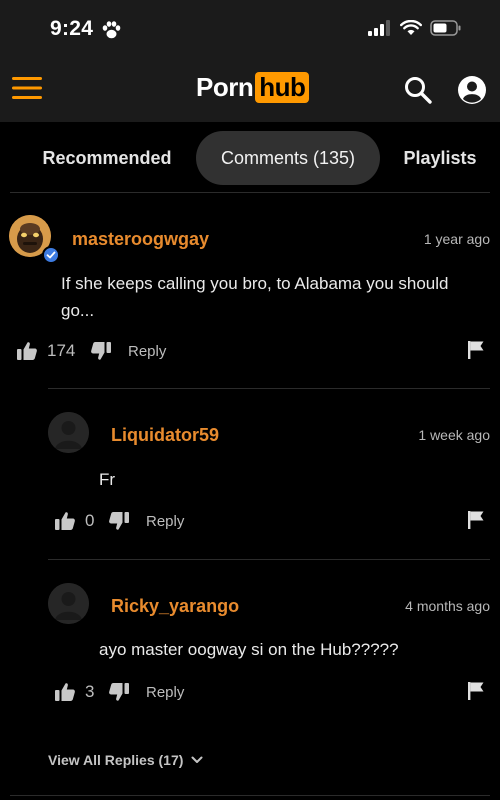 The width and height of the screenshot is (500, 800). I want to click on like-count: 0, so click(90, 520).